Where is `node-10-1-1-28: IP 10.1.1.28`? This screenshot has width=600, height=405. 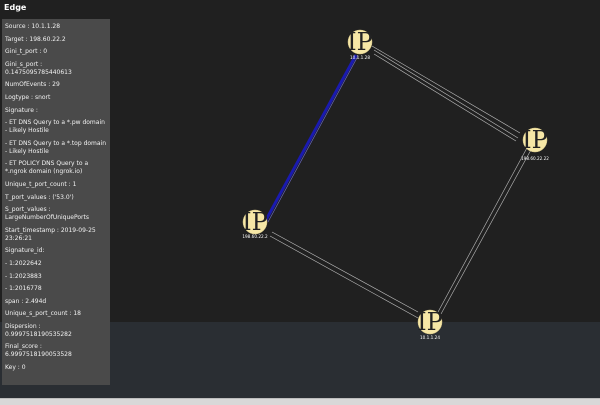 node-10-1-1-28: IP 10.1.1.28 is located at coordinates (360, 44).